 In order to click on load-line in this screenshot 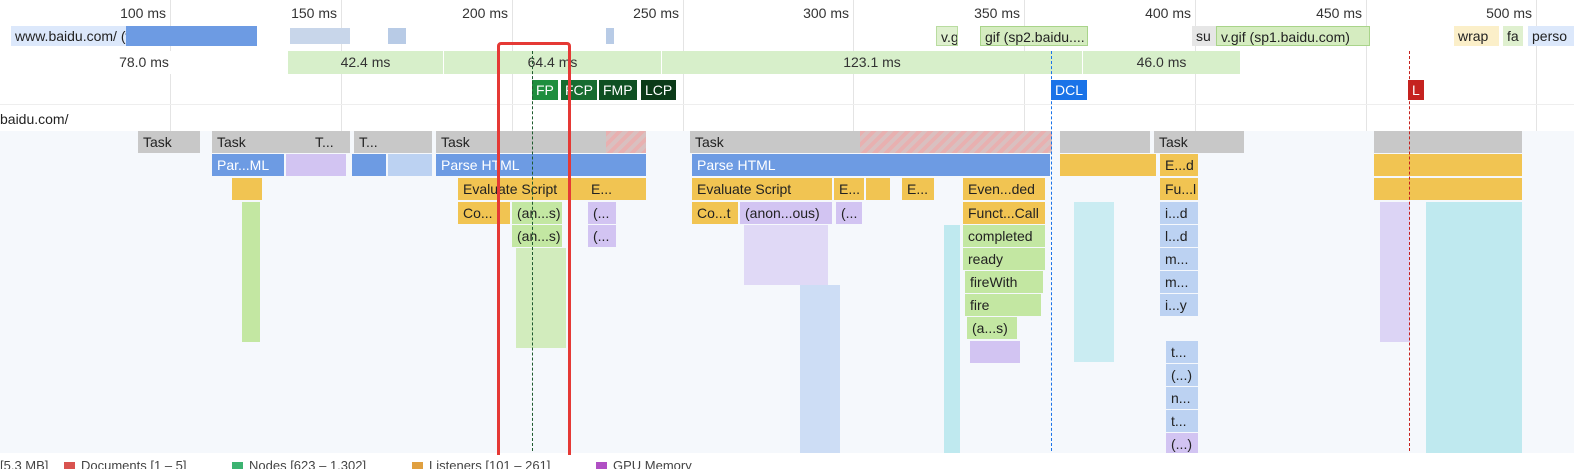, I will do `click(1409, 251)`.